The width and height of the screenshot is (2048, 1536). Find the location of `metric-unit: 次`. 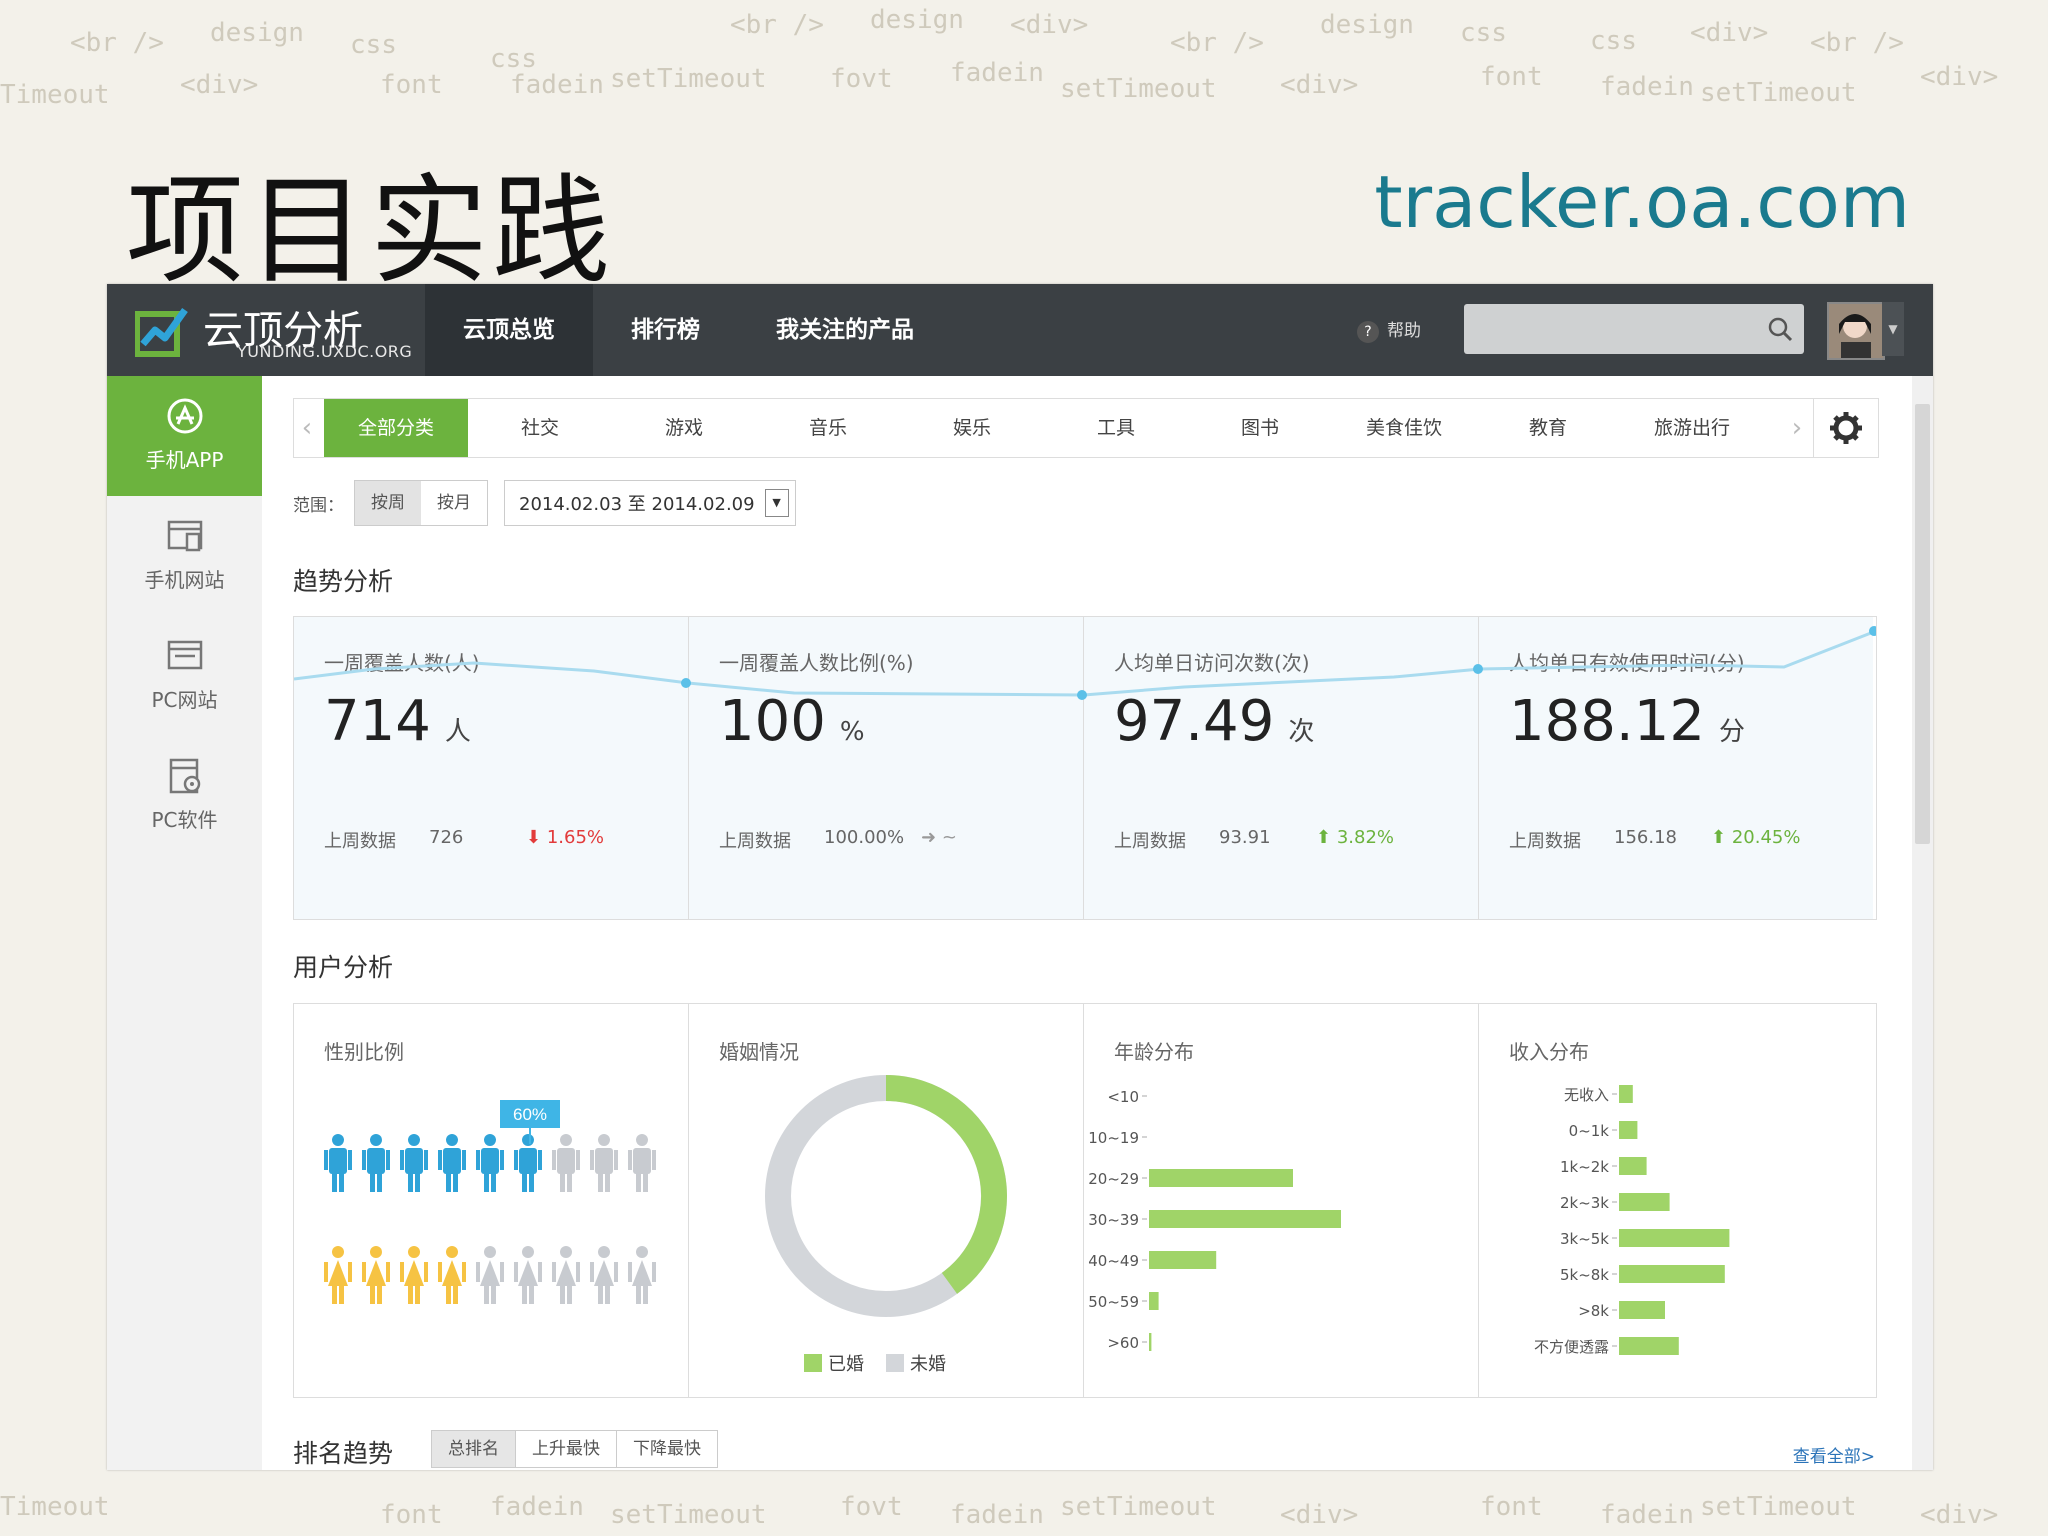

metric-unit: 次 is located at coordinates (1301, 732).